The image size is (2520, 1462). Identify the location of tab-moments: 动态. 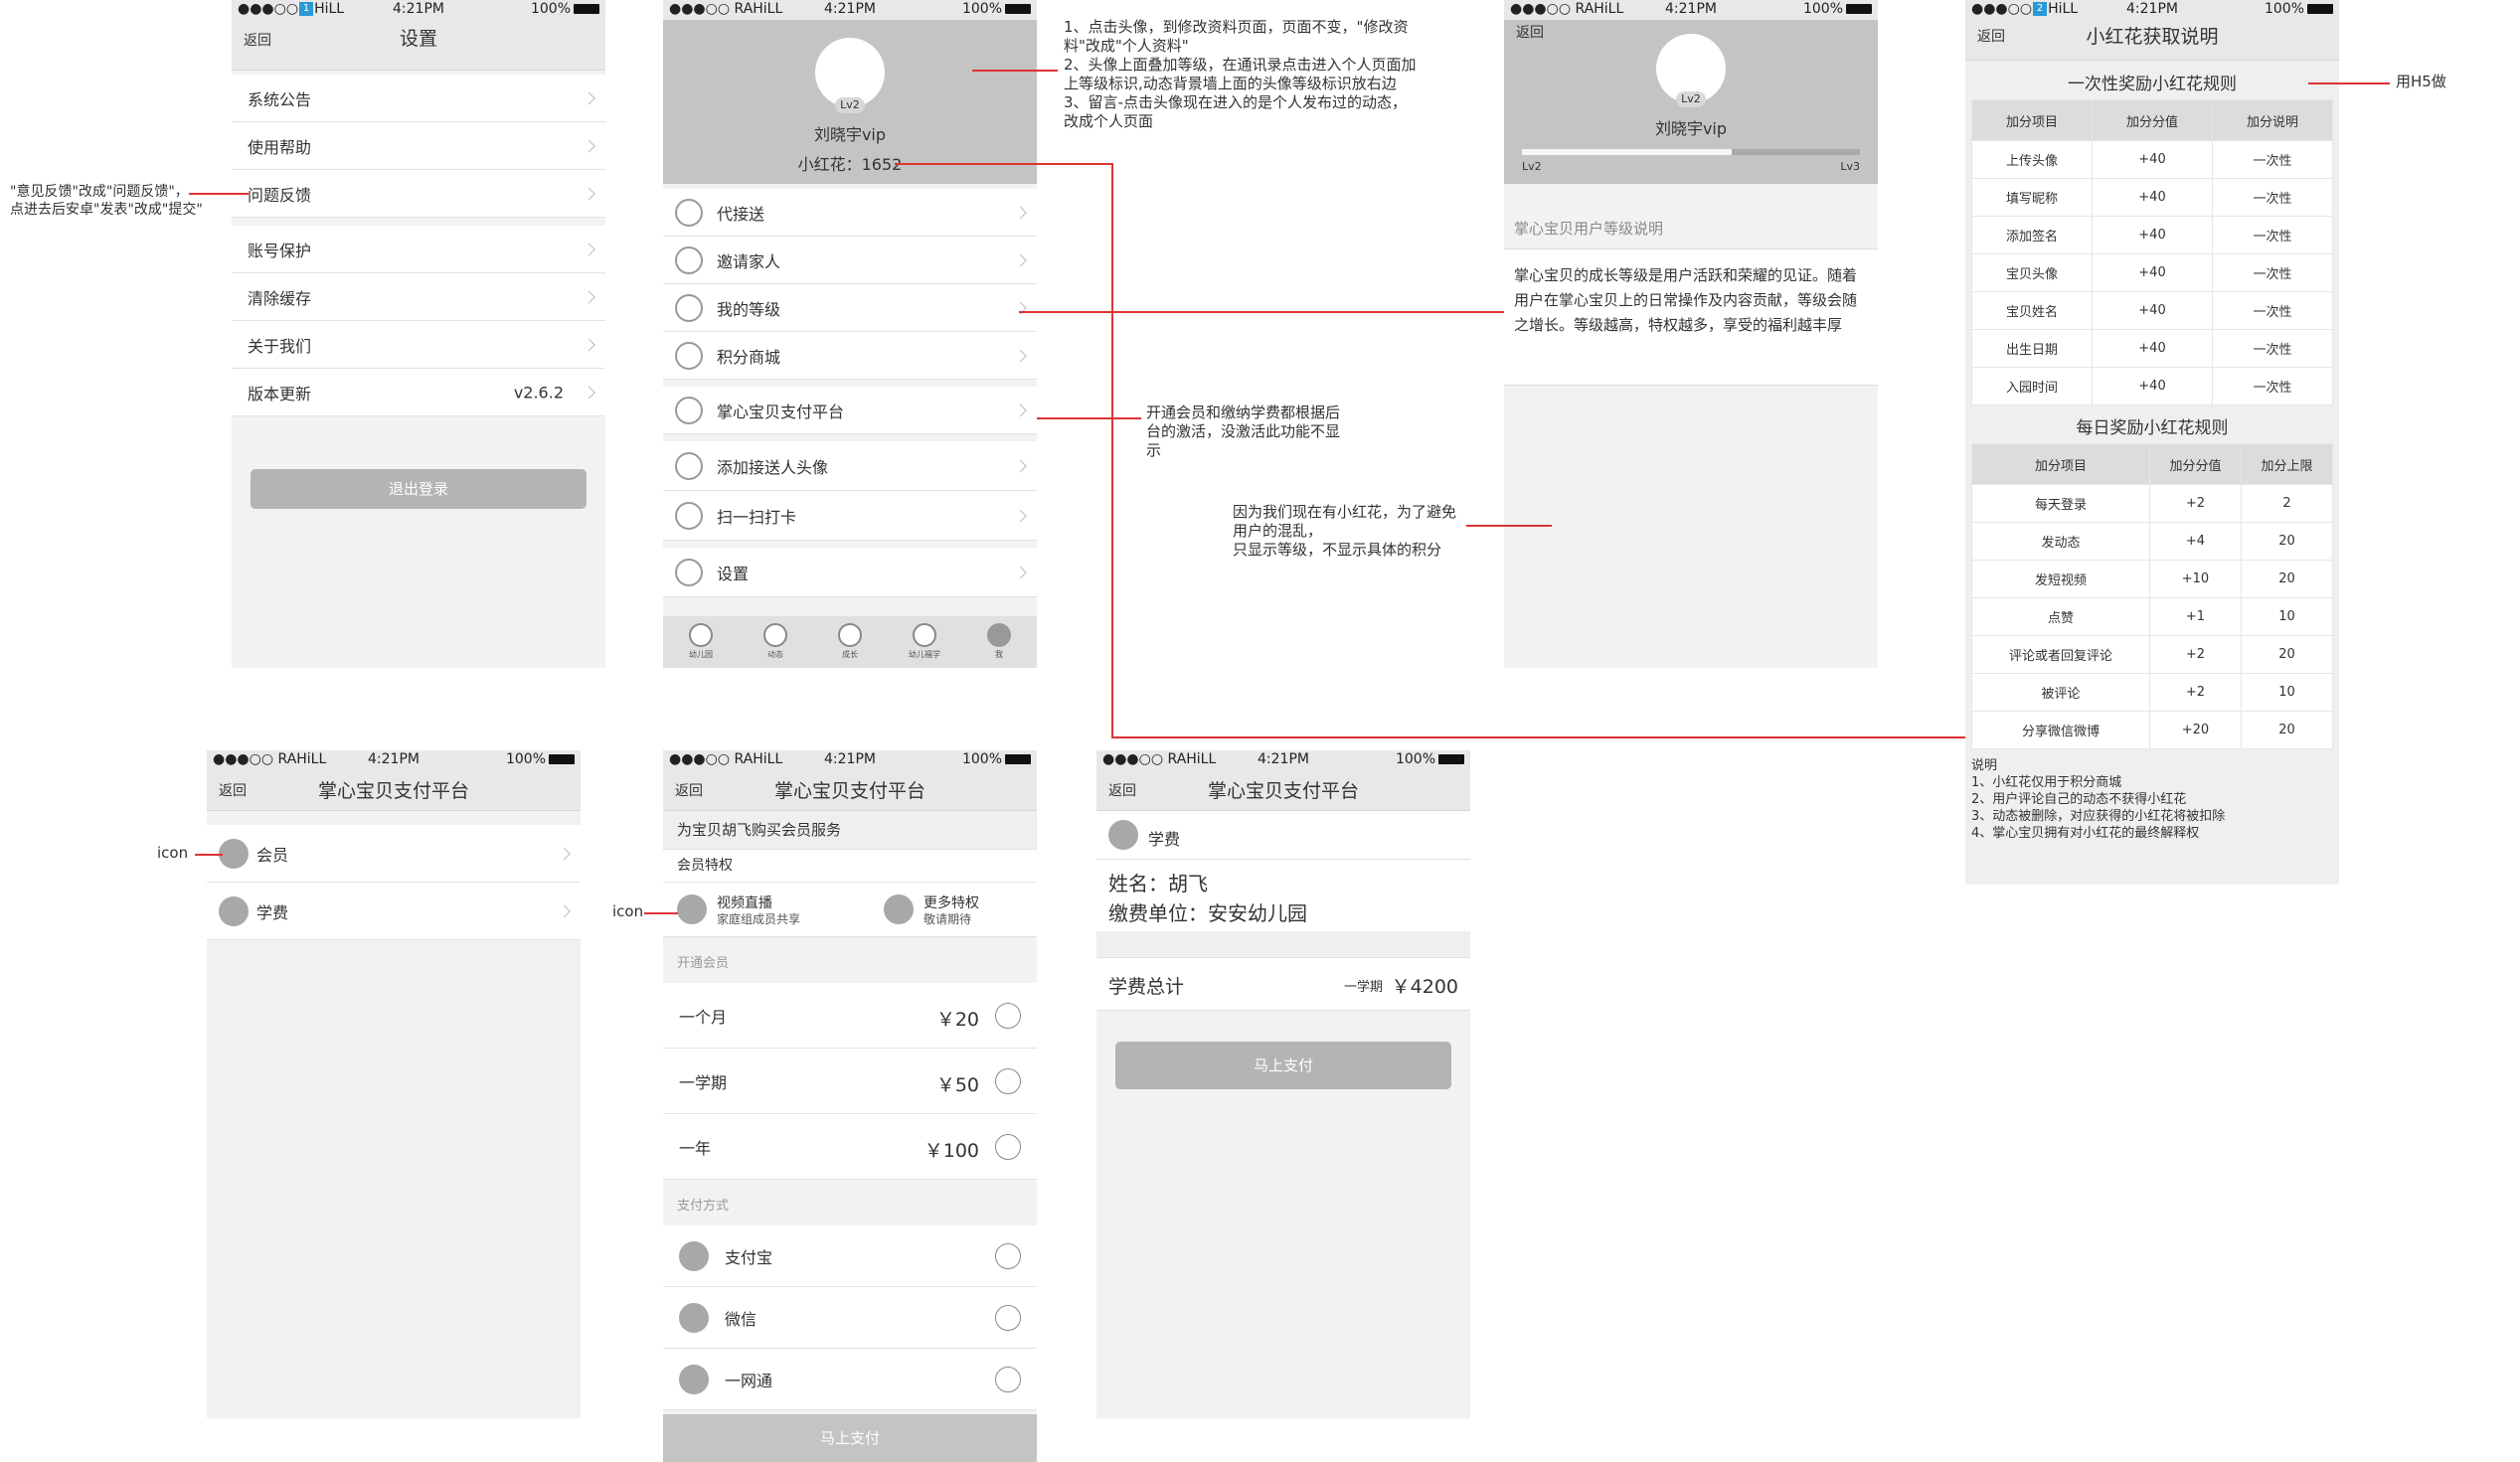
(775, 638).